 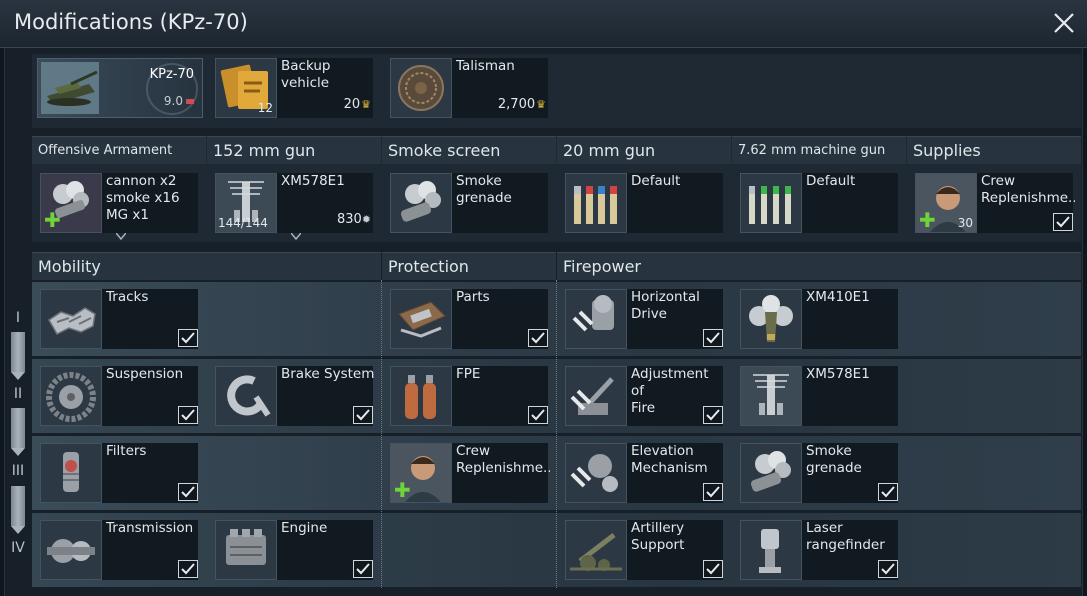 I want to click on ammo-count: 144/144, so click(x=243, y=223).